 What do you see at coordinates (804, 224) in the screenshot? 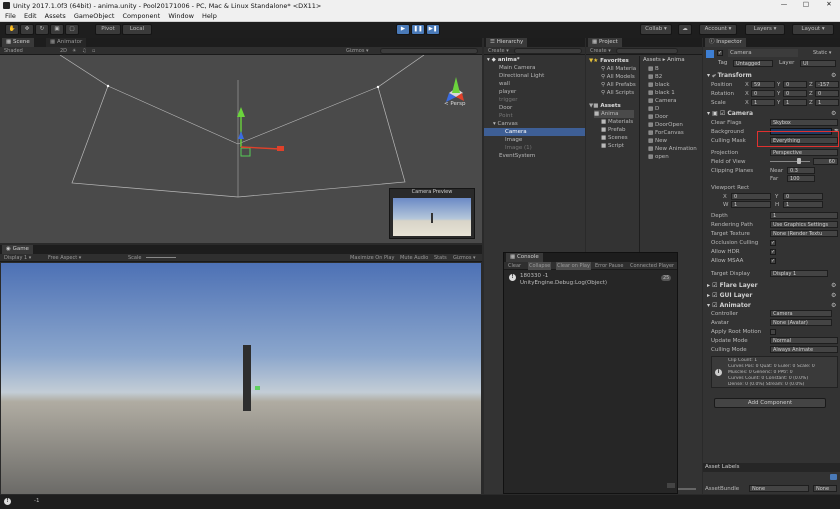
I see `rendering-path-dropdown: Use Graphics Settings` at bounding box center [804, 224].